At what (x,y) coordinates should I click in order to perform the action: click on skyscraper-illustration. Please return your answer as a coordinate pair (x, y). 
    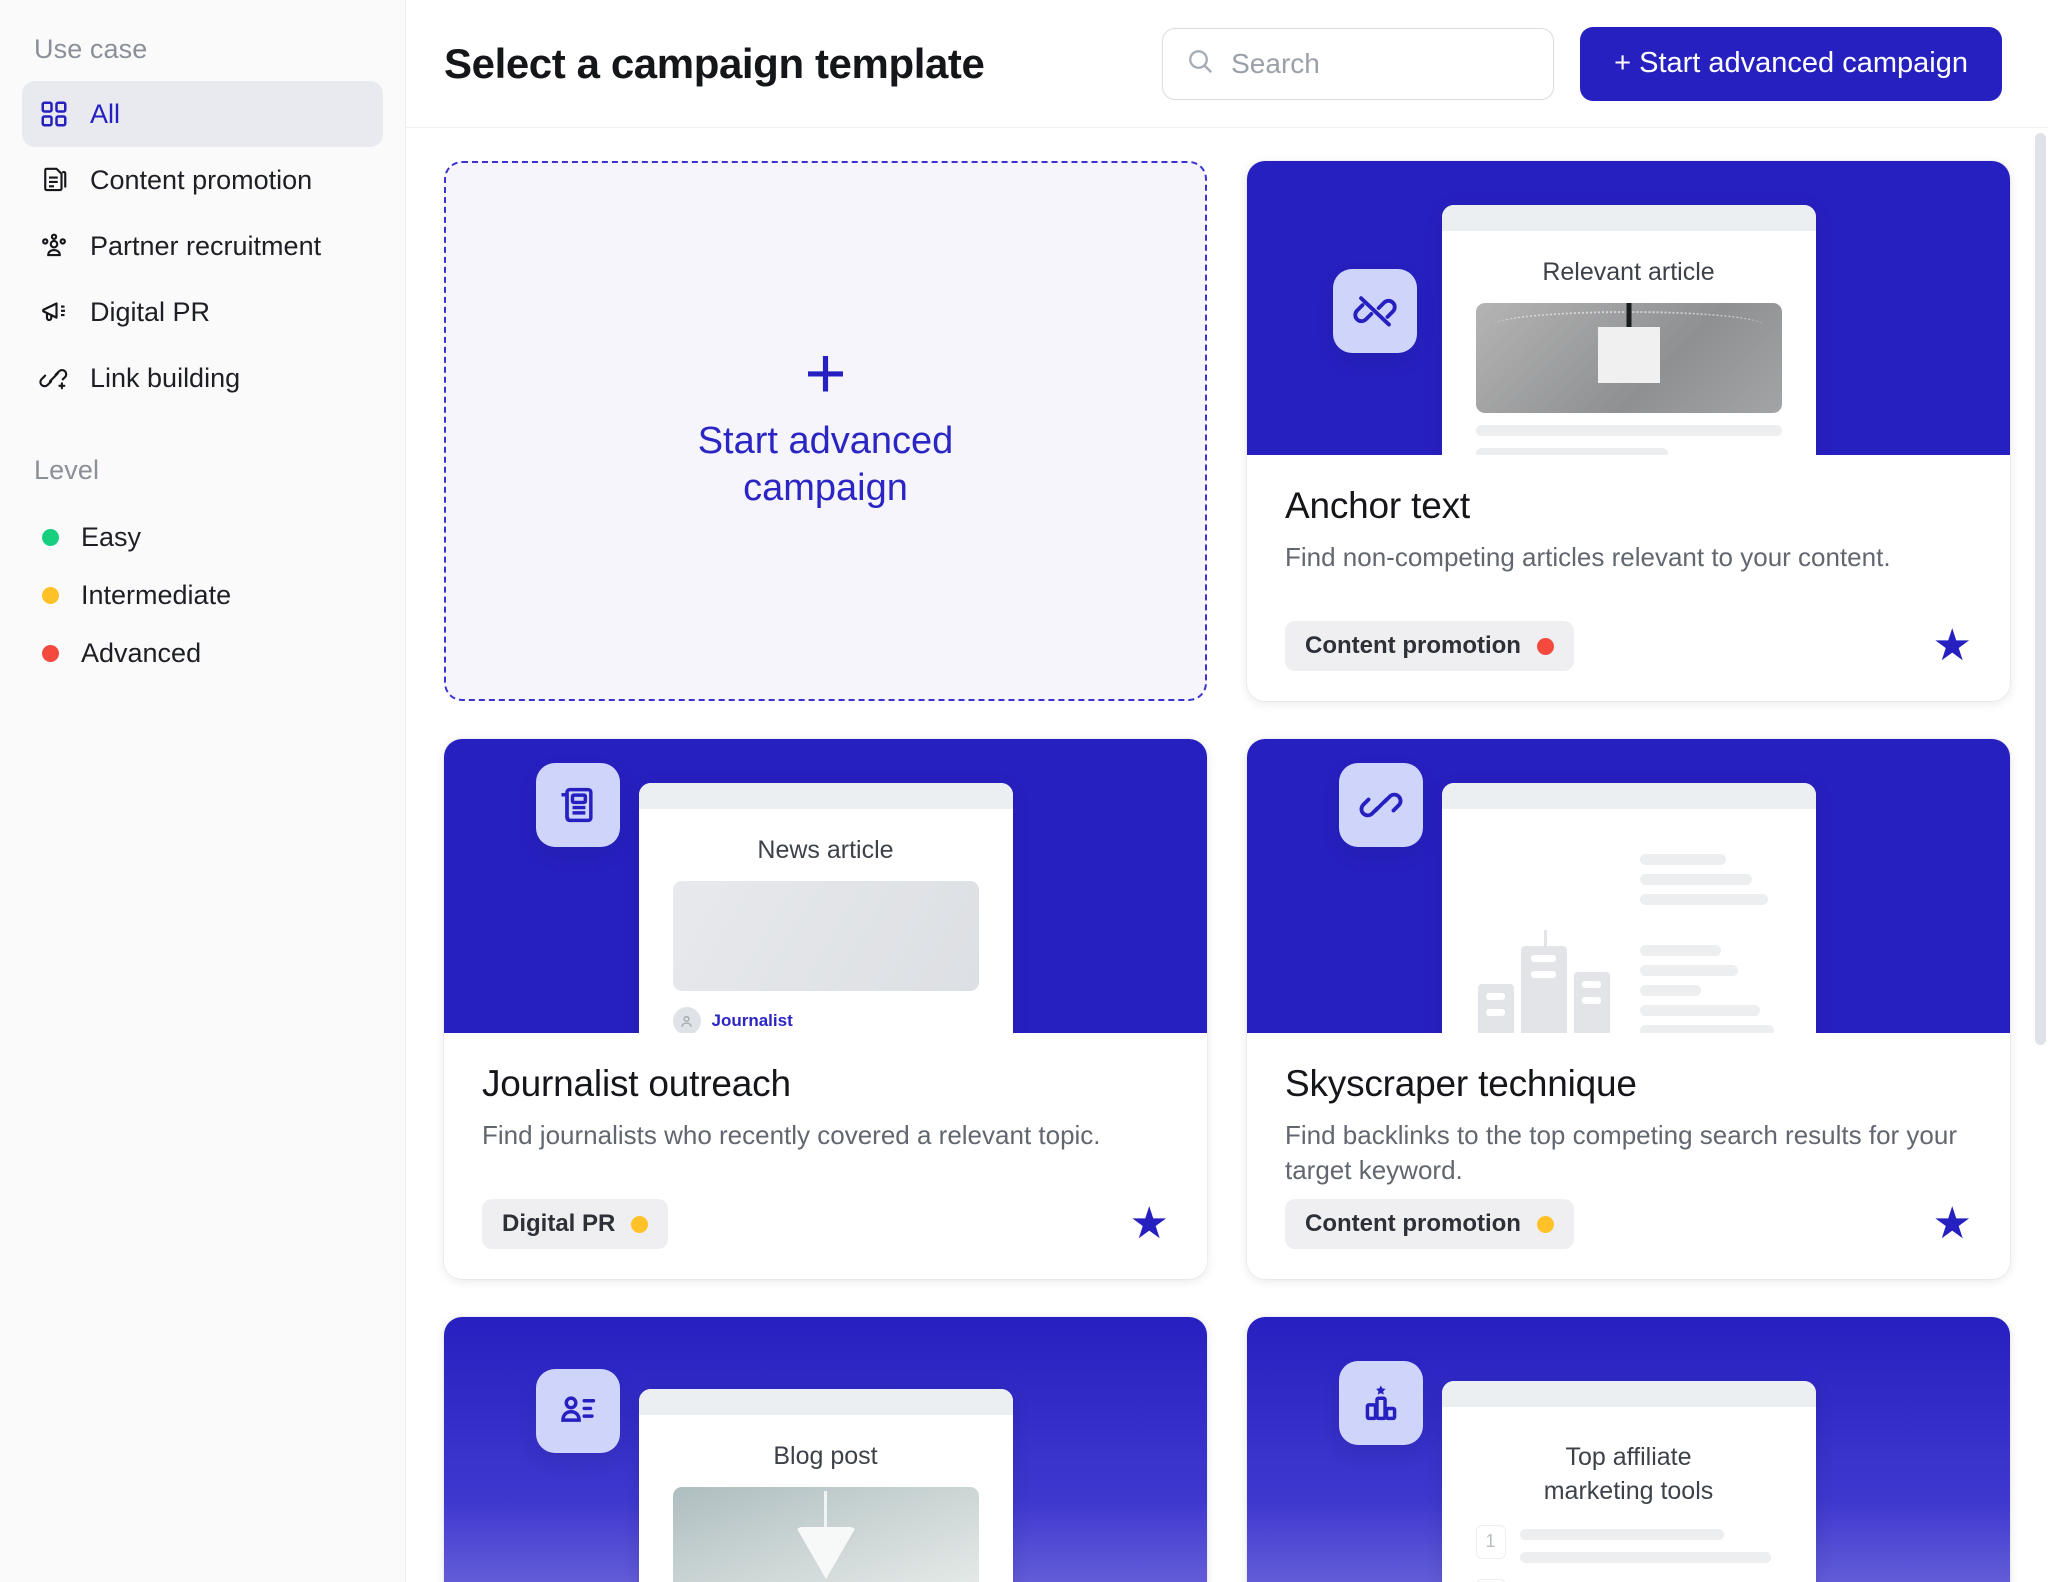
    Looking at the image, I should click on (1629, 926).